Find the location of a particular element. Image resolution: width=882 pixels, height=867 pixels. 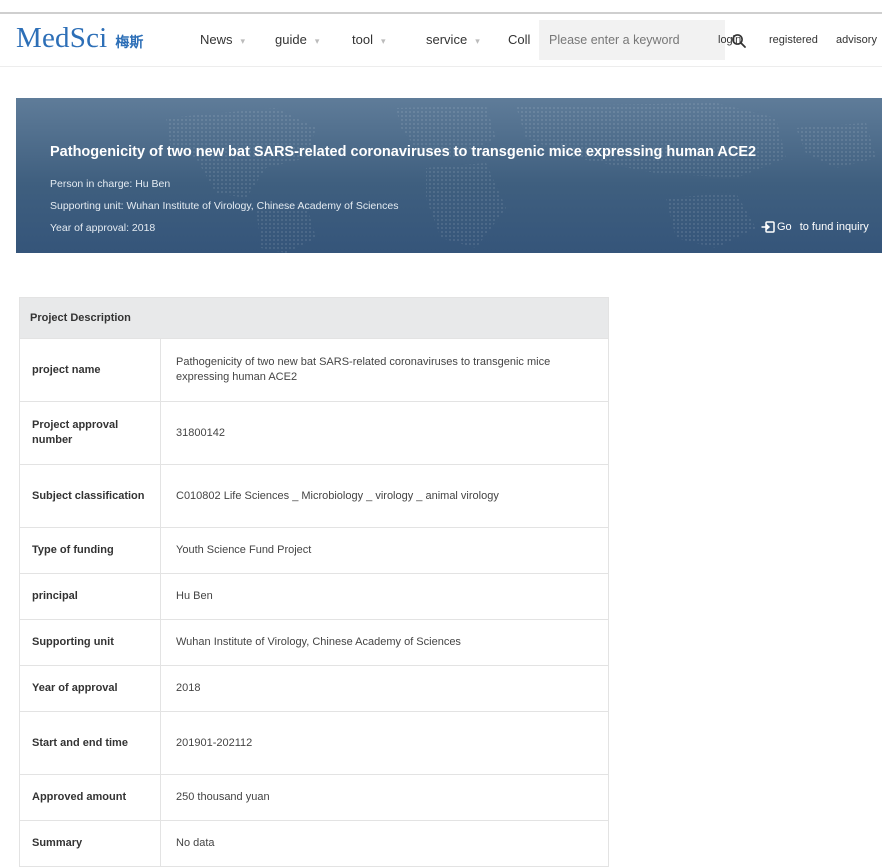

nav-tool: tool ▾ is located at coordinates (369, 39).